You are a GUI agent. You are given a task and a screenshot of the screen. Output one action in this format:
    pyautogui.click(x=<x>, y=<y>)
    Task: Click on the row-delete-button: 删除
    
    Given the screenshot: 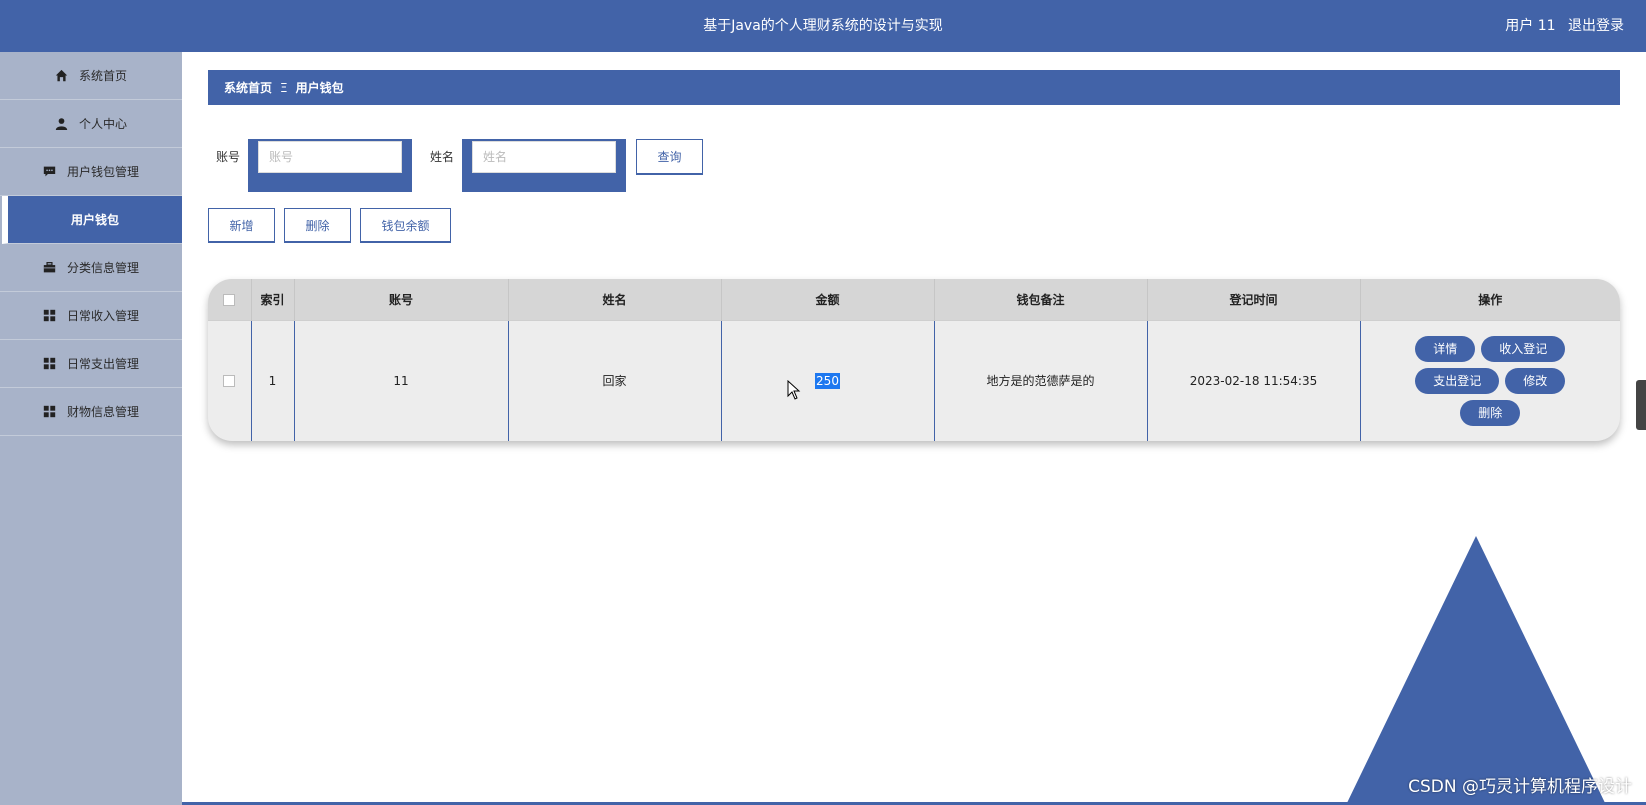 What is the action you would take?
    pyautogui.click(x=1490, y=412)
    